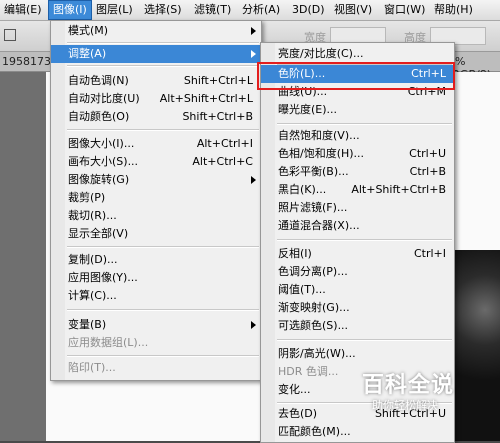 This screenshot has width=500, height=443. What do you see at coordinates (453, 10) in the screenshot?
I see `menu-help: 帮助(H)` at bounding box center [453, 10].